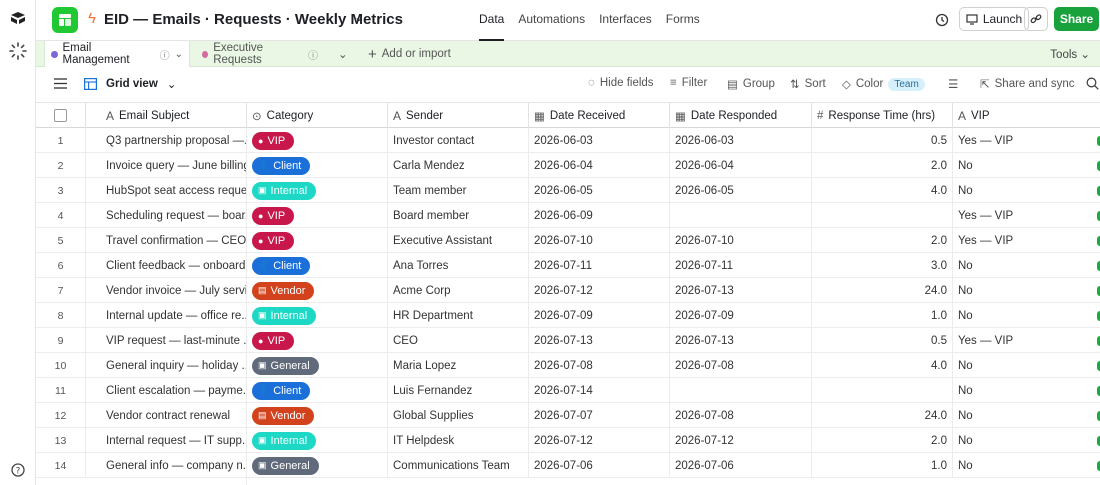 This screenshot has height=485, width=1100. Describe the element at coordinates (166, 115) in the screenshot. I see `column-header-email-subject: A Email Subject` at that location.